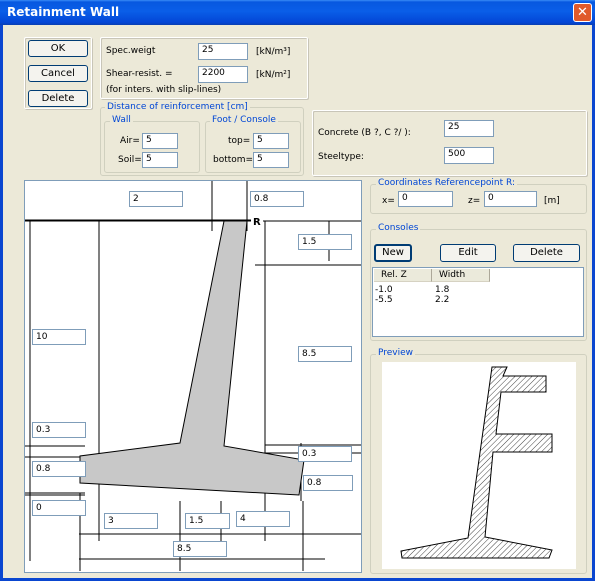 This screenshot has height=581, width=595. I want to click on coord-unit: [m], so click(552, 201).